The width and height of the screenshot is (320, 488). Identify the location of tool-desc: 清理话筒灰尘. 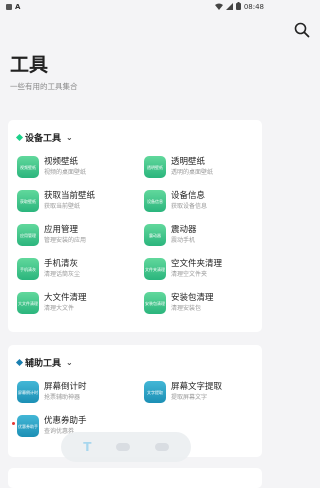
(62, 274).